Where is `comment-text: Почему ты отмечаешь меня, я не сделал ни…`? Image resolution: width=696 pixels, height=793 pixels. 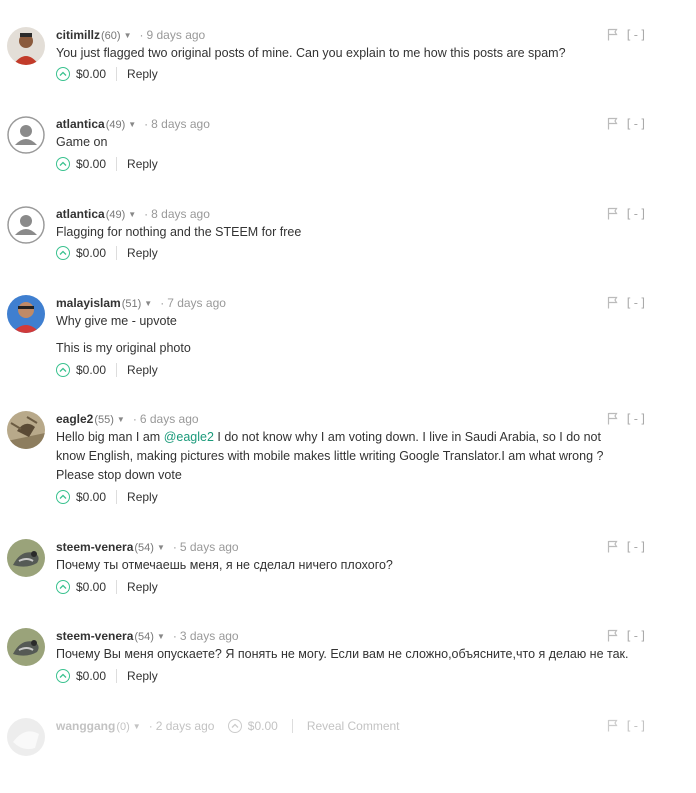 comment-text: Почему ты отмечаешь меня, я не сделал ни… is located at coordinates (224, 565).